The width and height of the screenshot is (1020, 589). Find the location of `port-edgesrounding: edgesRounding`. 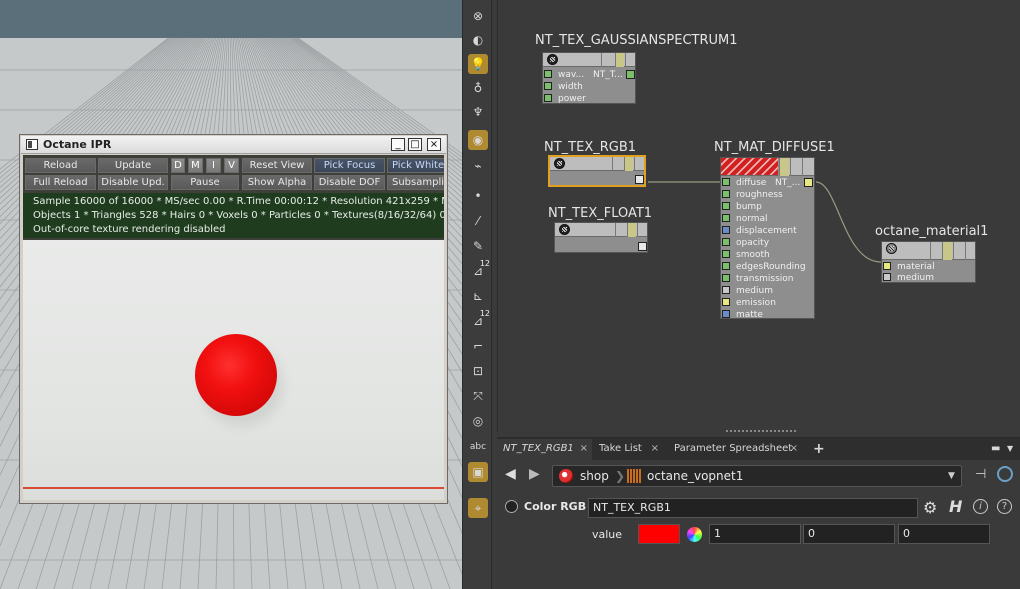

port-edgesrounding: edgesRounding is located at coordinates (764, 267).